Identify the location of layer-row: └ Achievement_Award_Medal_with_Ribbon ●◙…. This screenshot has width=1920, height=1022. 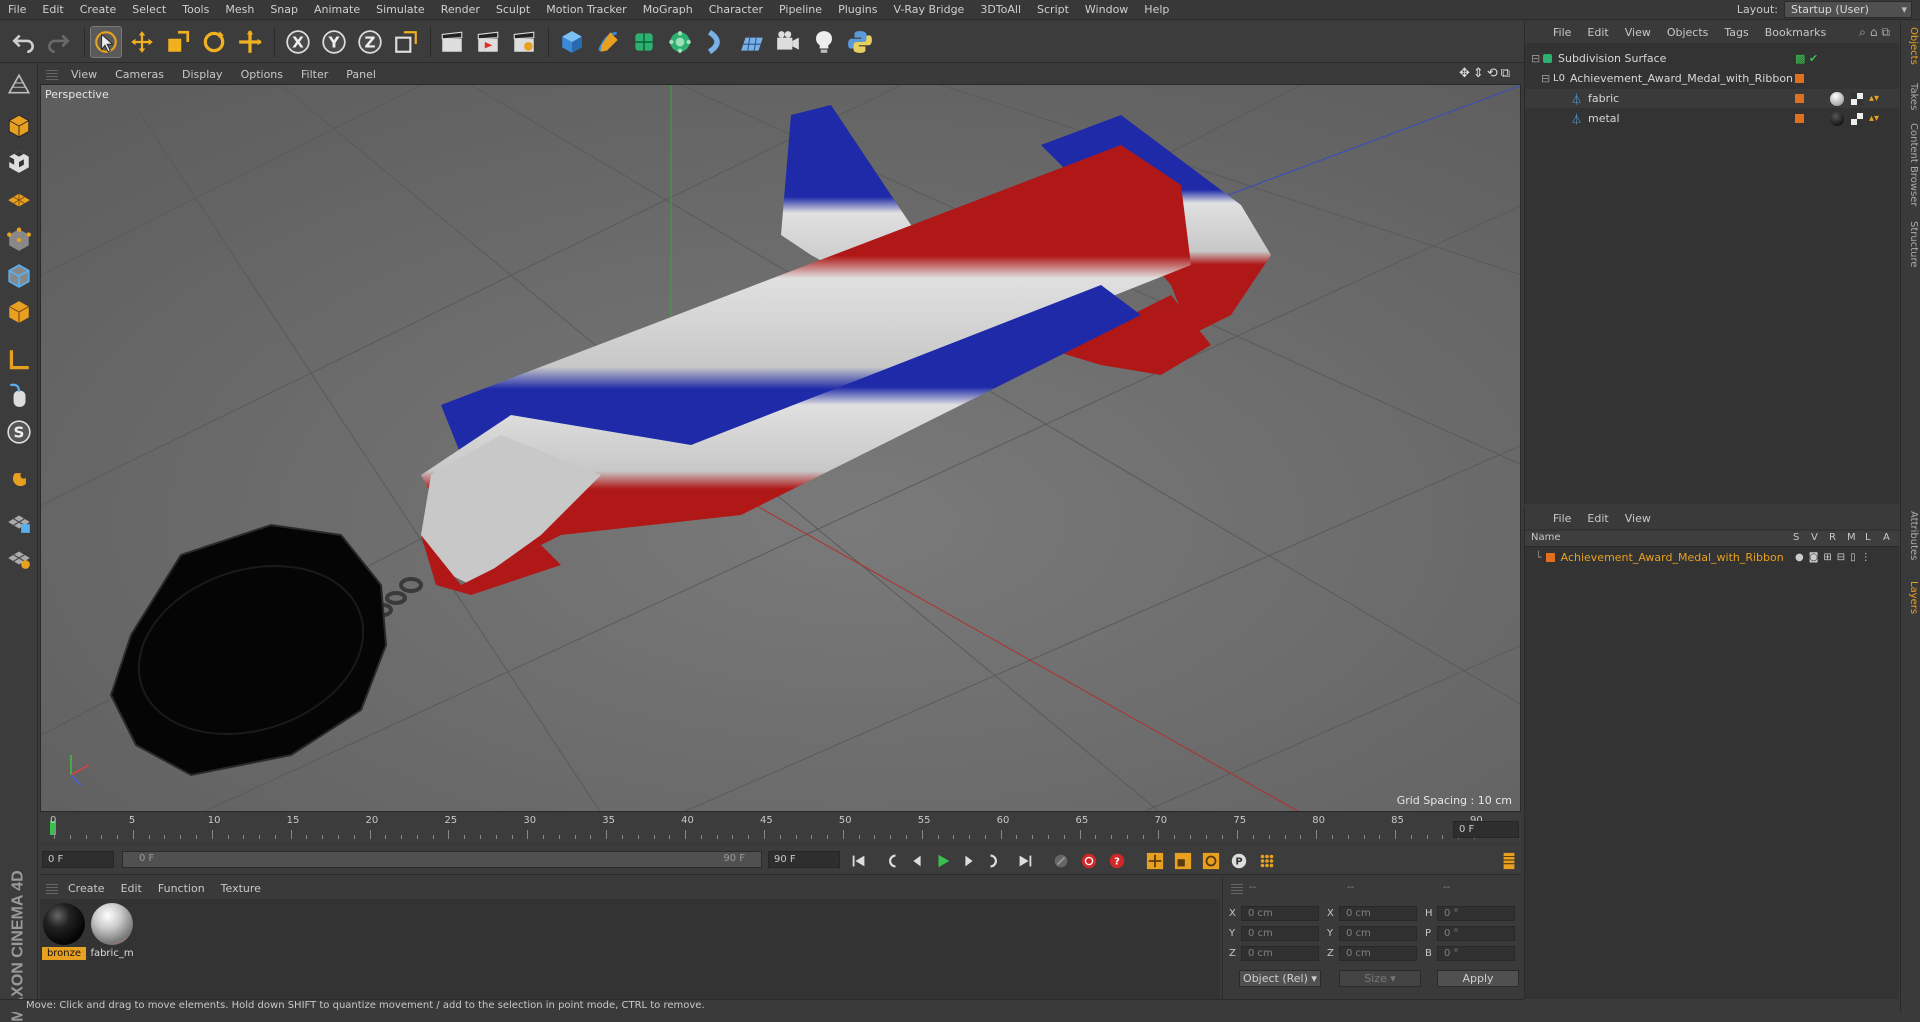
(1712, 557).